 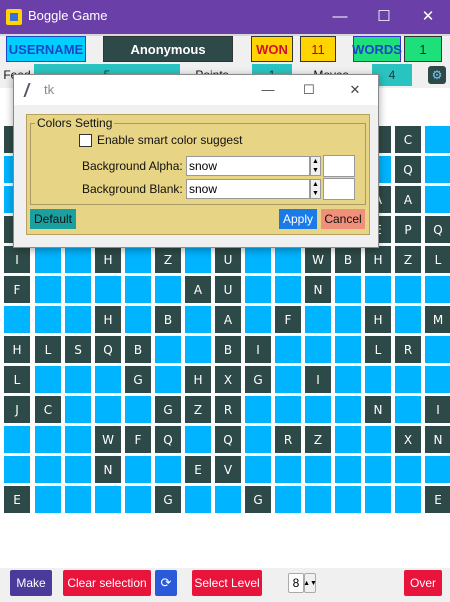 What do you see at coordinates (248, 189) in the screenshot?
I see `bg-blank-input: snow` at bounding box center [248, 189].